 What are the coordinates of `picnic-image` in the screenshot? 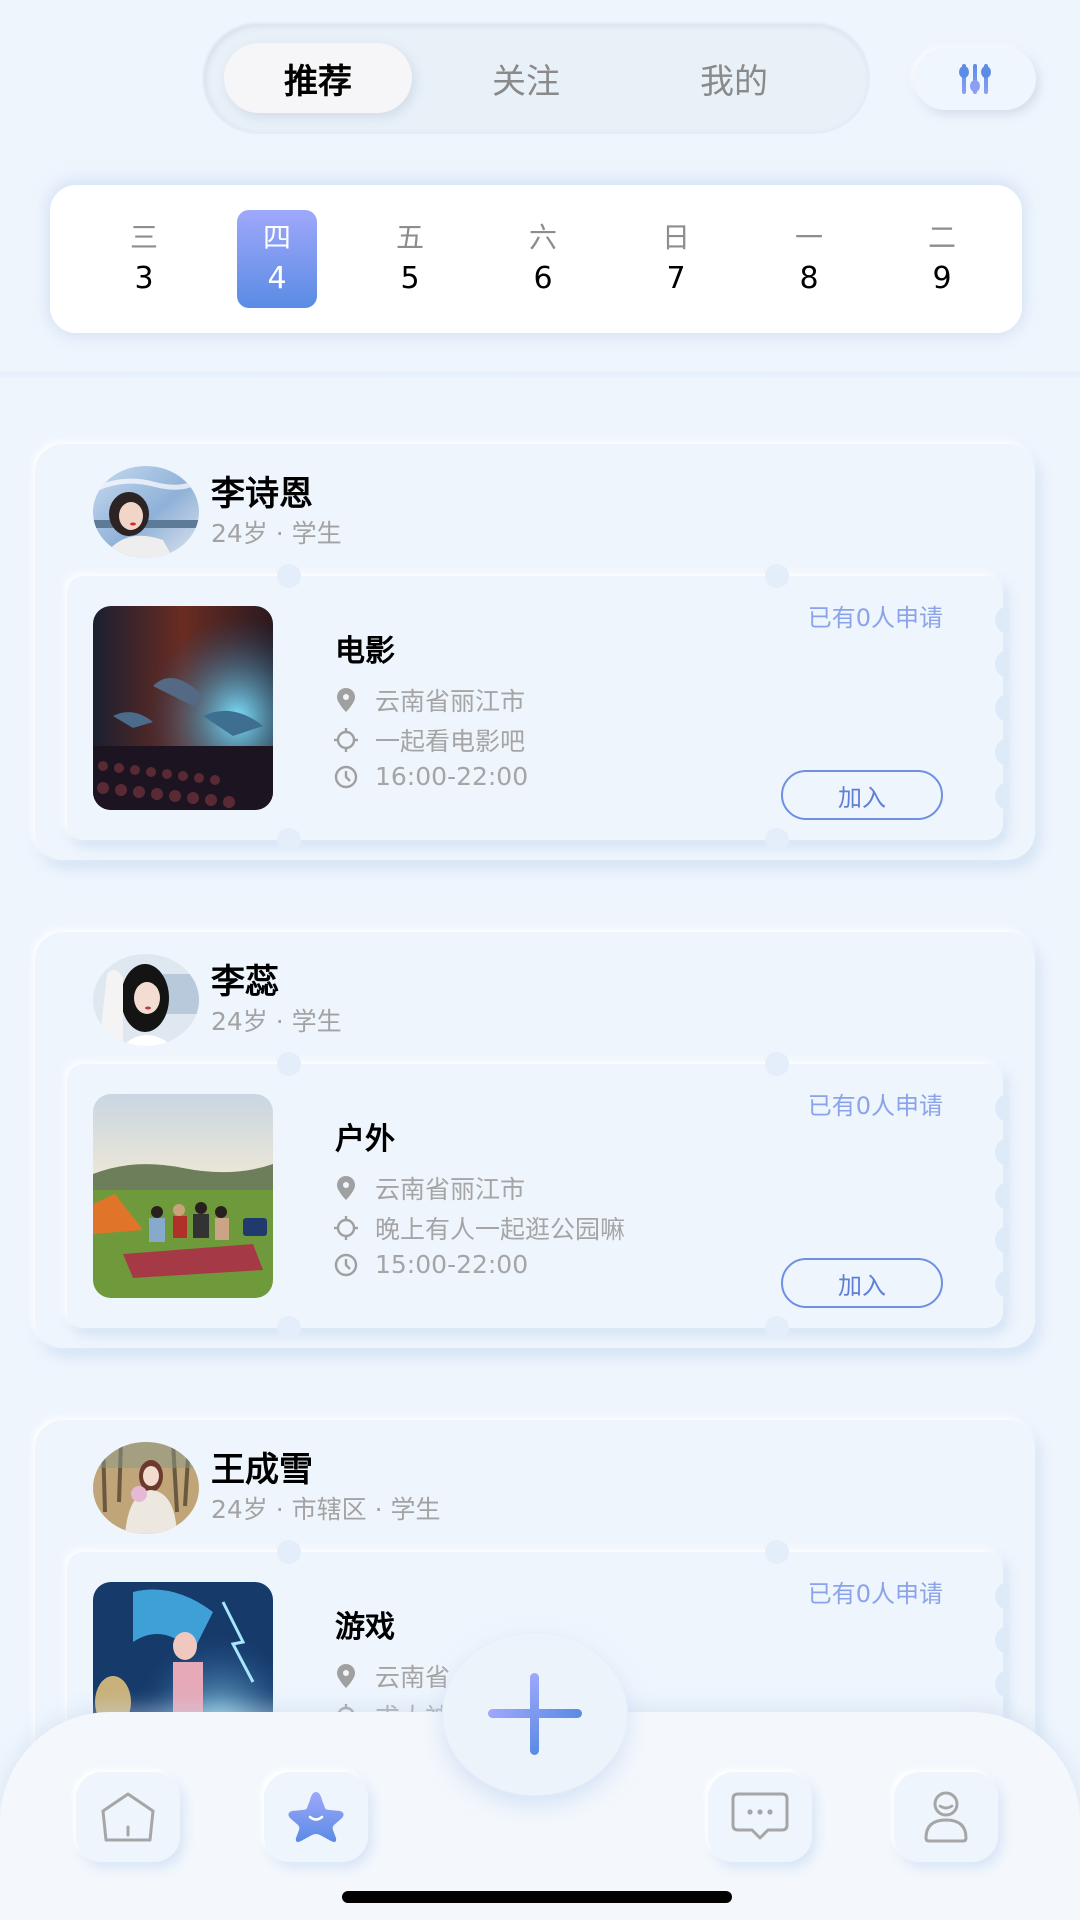 It's located at (183, 1196).